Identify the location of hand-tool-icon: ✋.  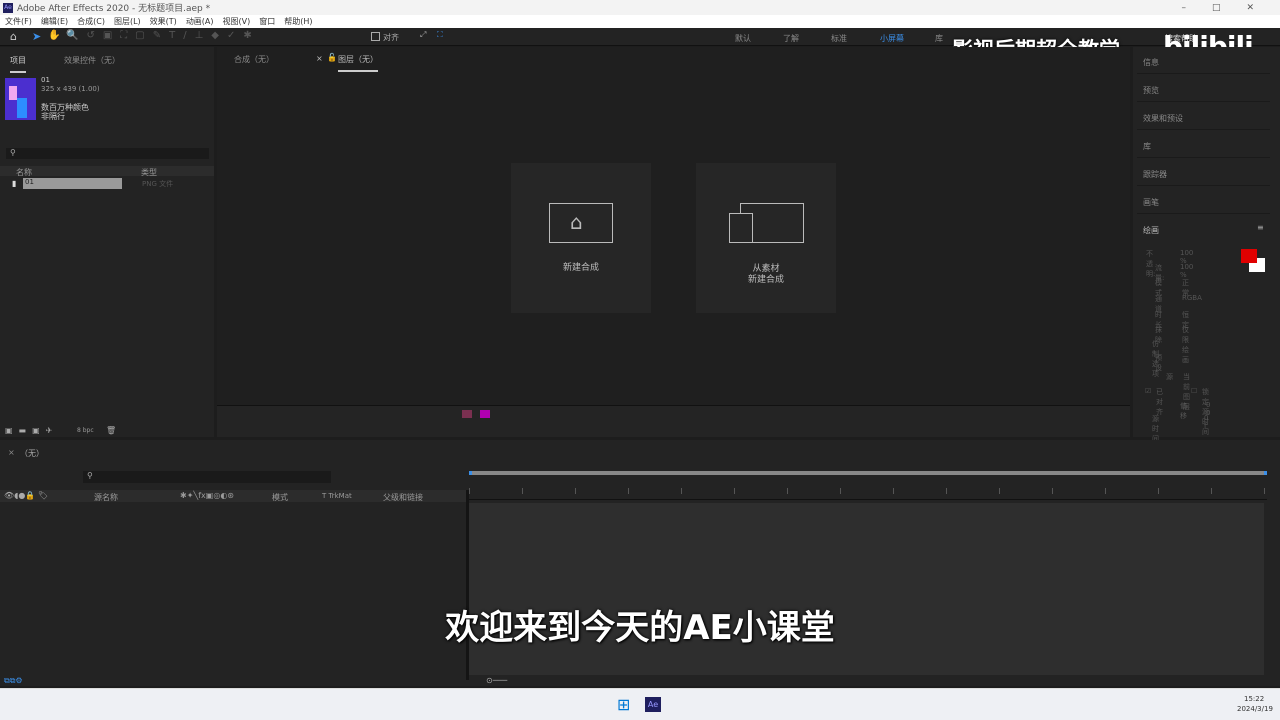
(54, 35).